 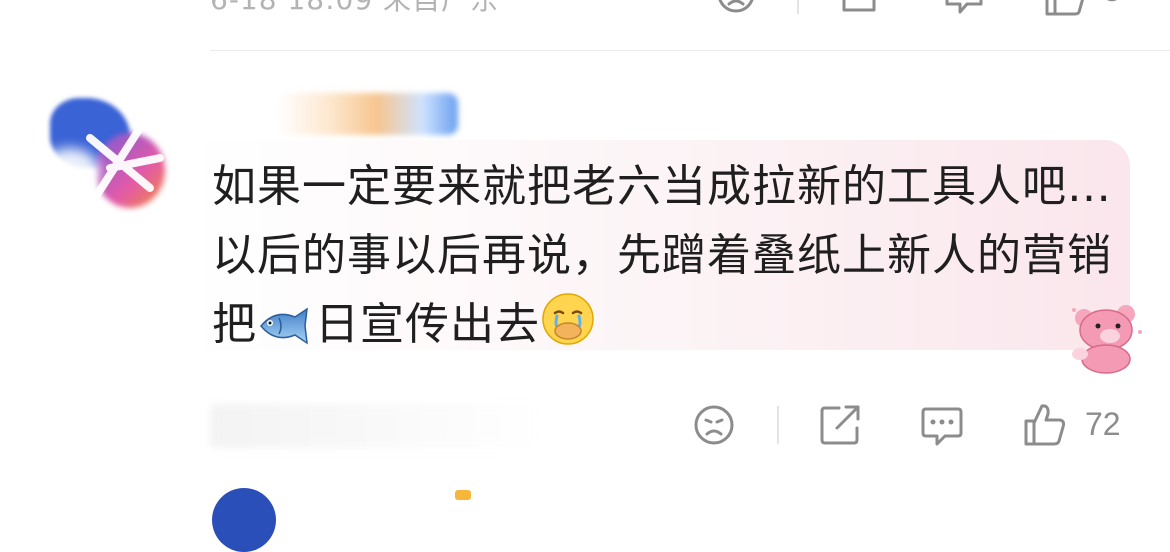 I want to click on like-count: 72, so click(x=1103, y=424).